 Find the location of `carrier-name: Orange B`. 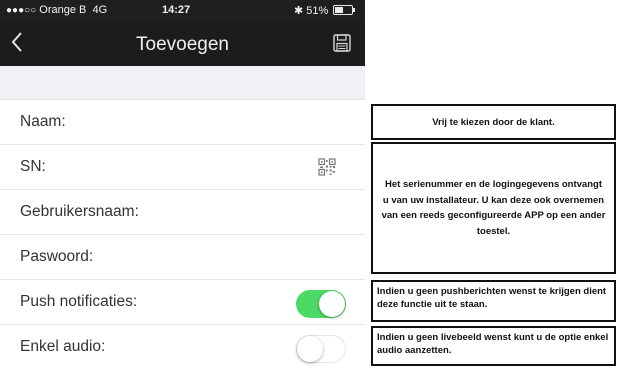

carrier-name: Orange B is located at coordinates (63, 10).